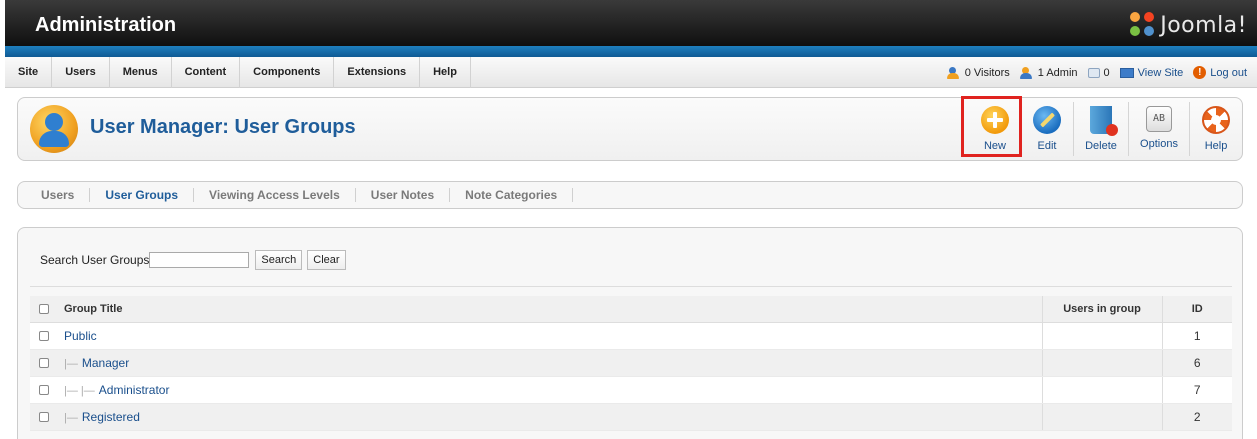  I want to click on search-button: Search, so click(279, 260).